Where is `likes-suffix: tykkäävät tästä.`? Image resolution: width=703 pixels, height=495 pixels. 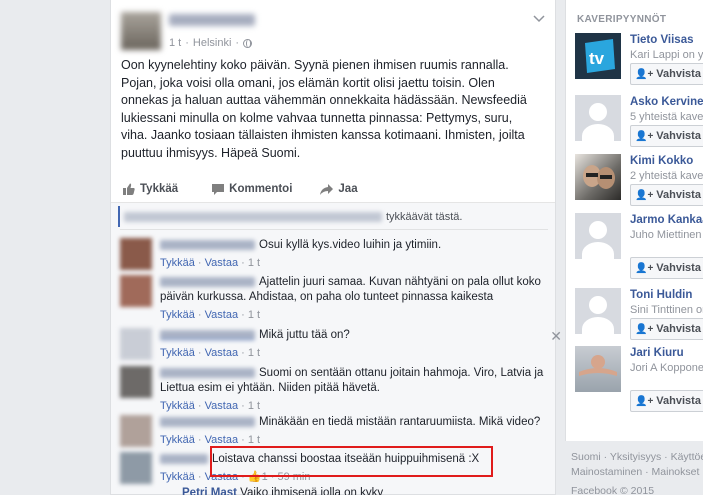 likes-suffix: tykkäävät tästä. is located at coordinates (424, 216).